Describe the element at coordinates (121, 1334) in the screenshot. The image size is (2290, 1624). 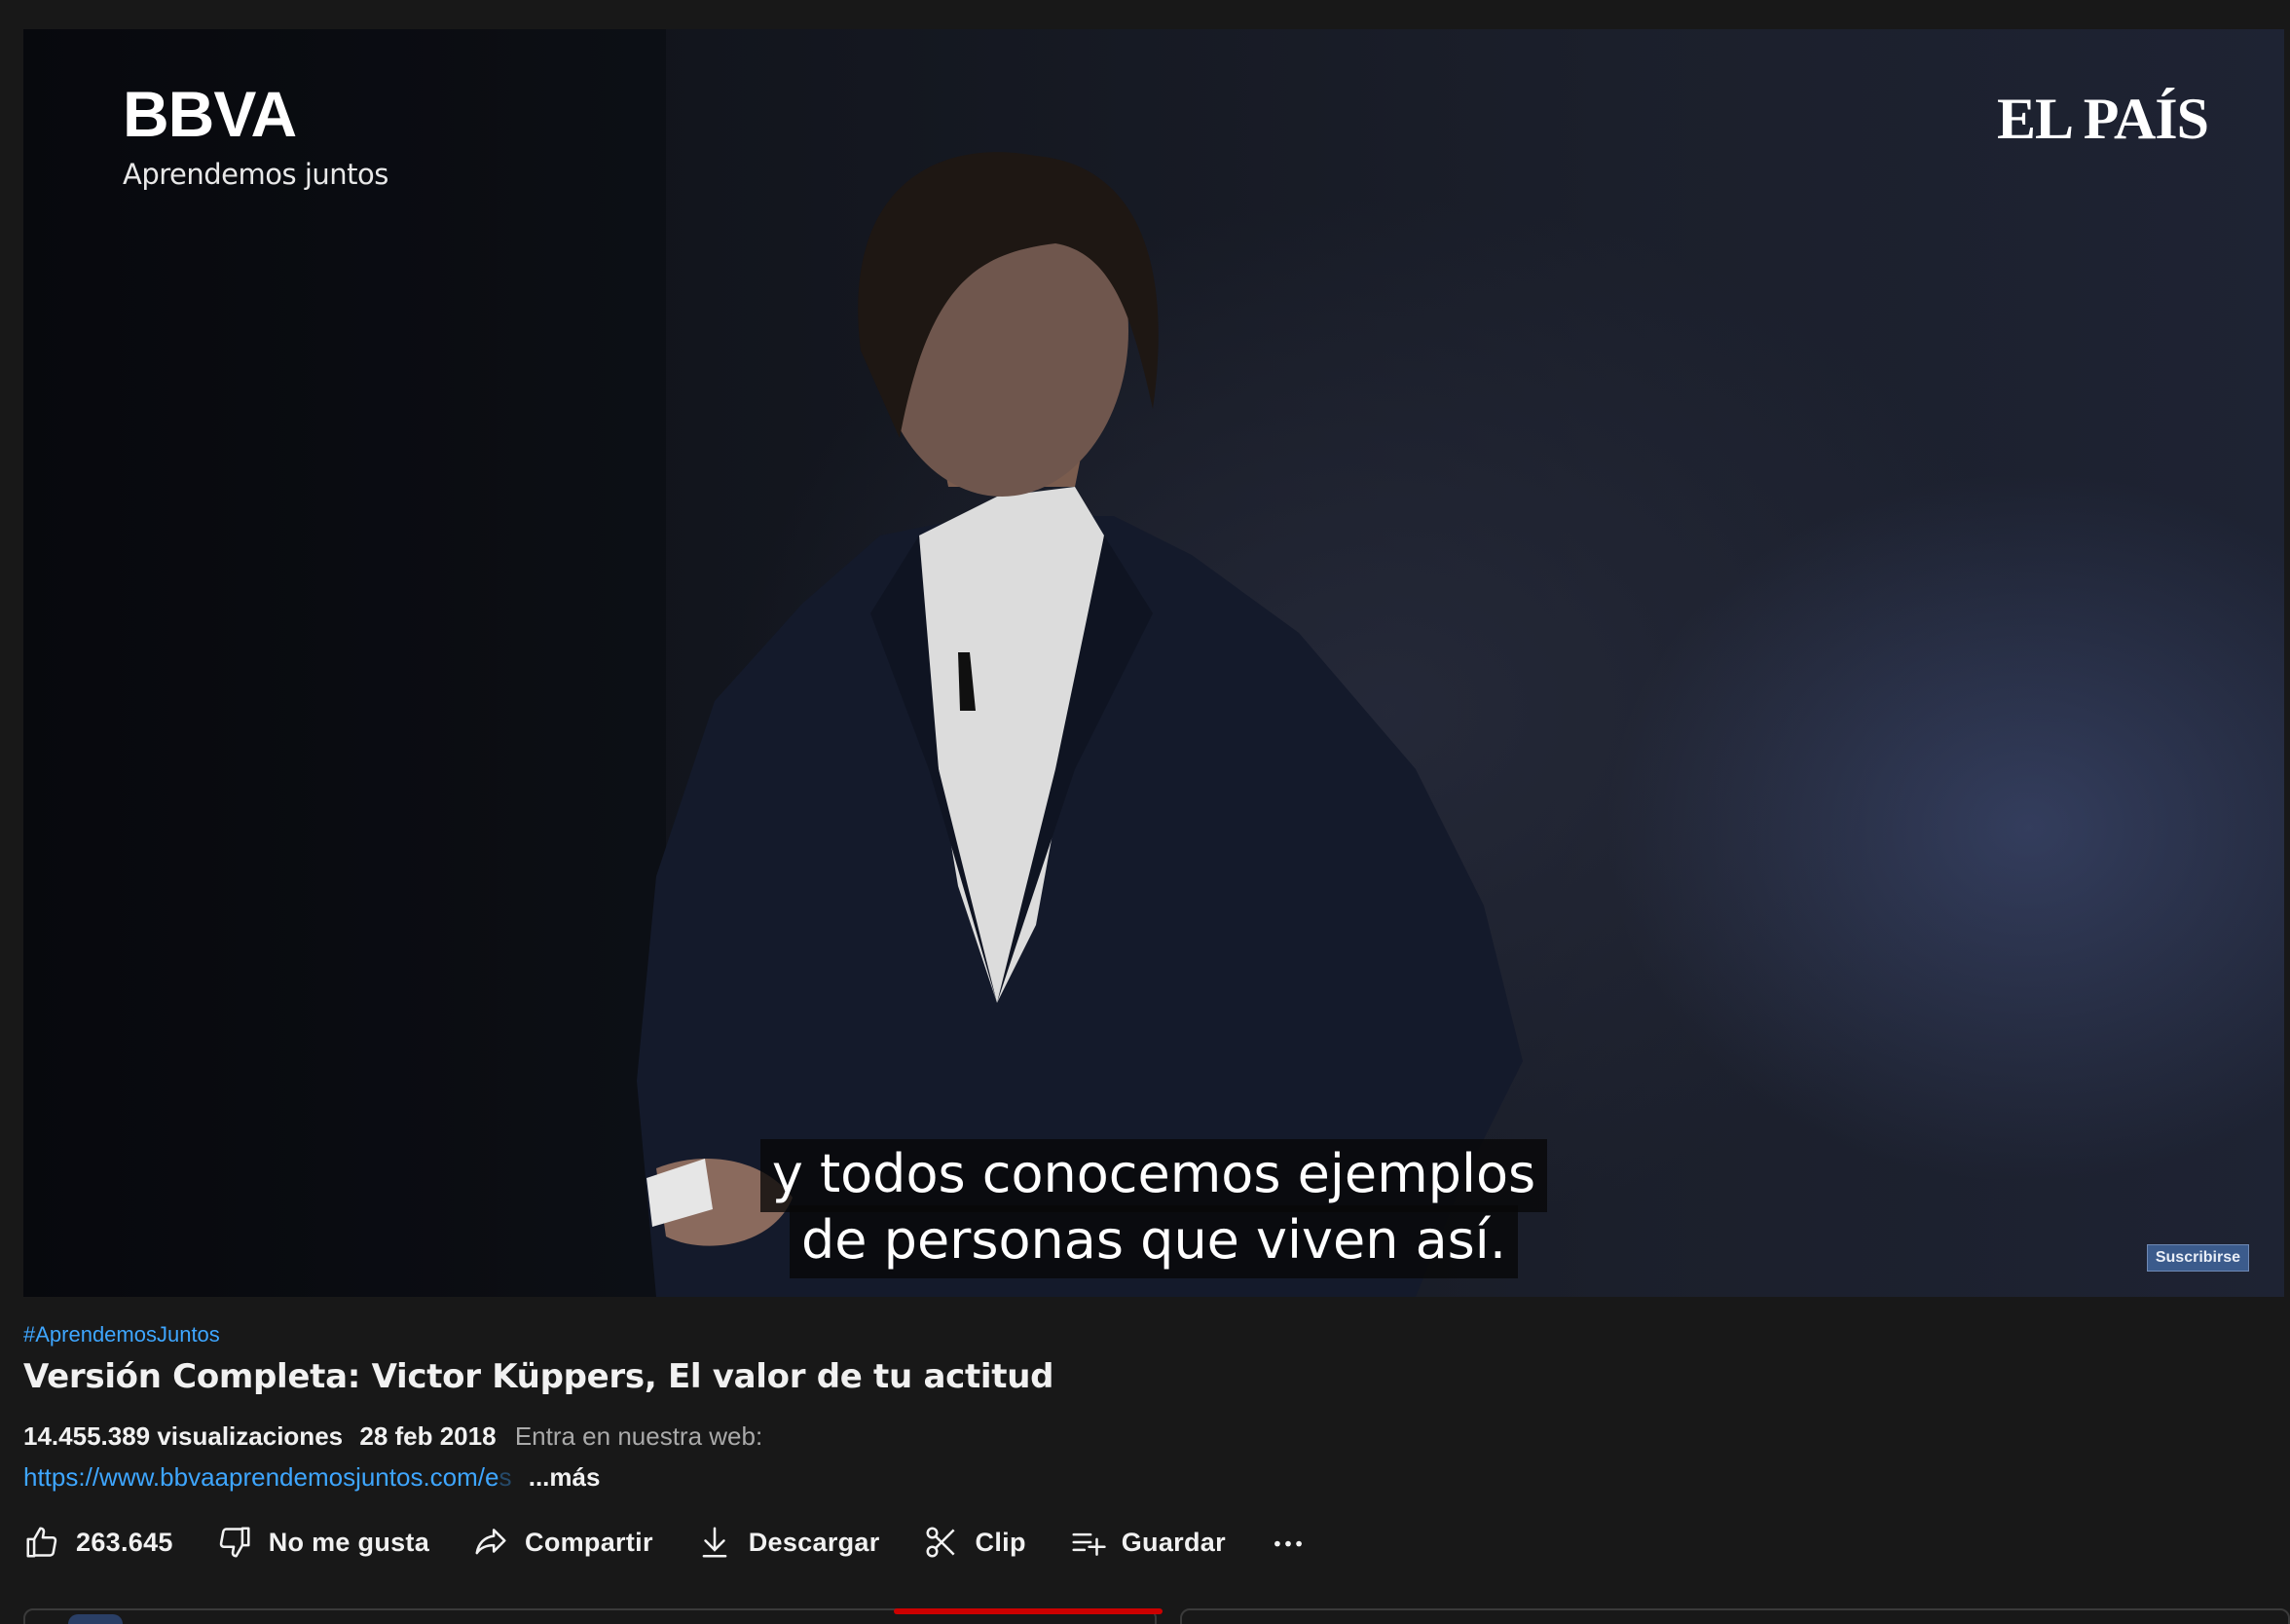
I see `video-hashtag: #AprendemosJuntos` at that location.